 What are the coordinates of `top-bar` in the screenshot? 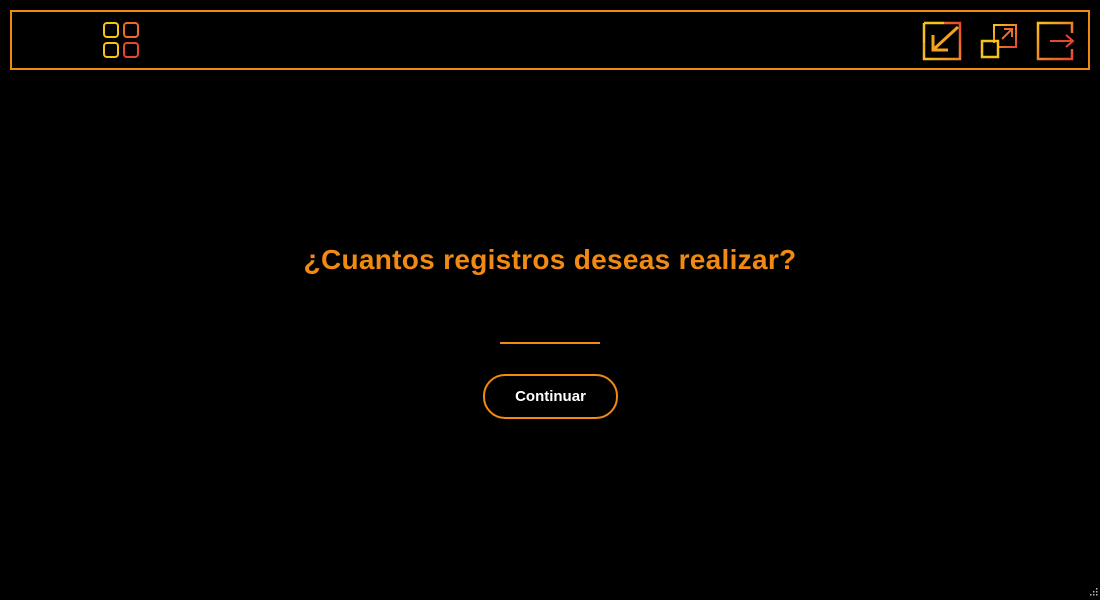 It's located at (550, 40).